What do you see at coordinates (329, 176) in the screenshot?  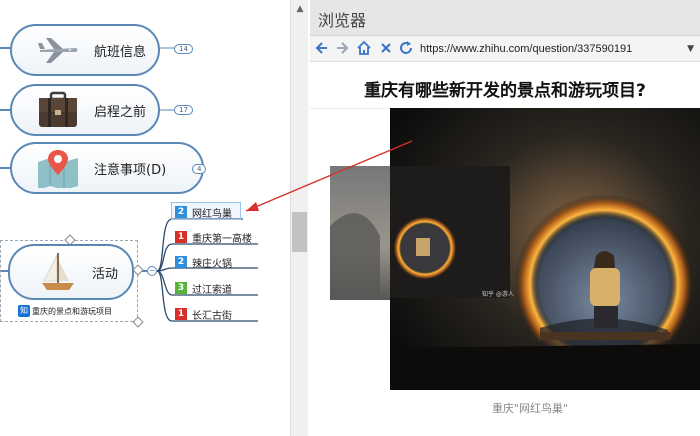 I see `link-arrow` at bounding box center [329, 176].